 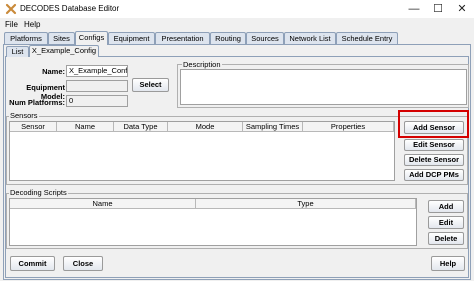 I want to click on sensors-col-properties: Properties, so click(x=348, y=127).